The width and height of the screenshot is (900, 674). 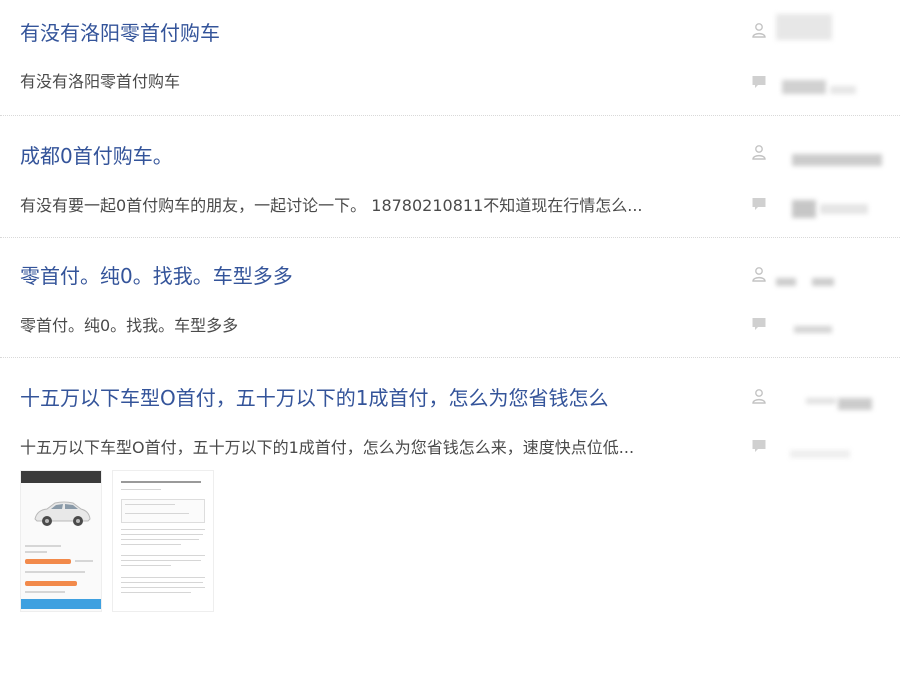 What do you see at coordinates (61, 477) in the screenshot?
I see `thumb-header-bar` at bounding box center [61, 477].